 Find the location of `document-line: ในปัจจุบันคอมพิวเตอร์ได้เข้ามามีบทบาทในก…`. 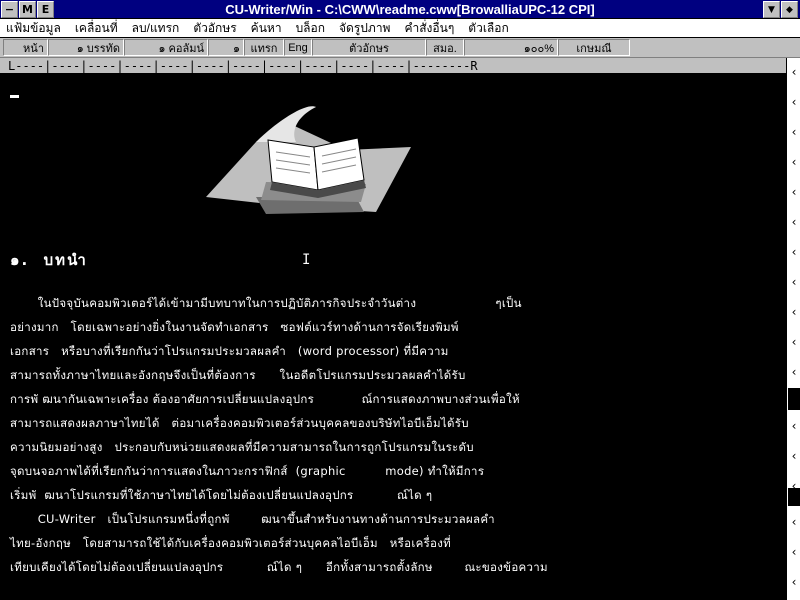

document-line: ในปัจจุบันคอมพิวเตอร์ได้เข้ามามีบทบาทในก… is located at coordinates (266, 303).